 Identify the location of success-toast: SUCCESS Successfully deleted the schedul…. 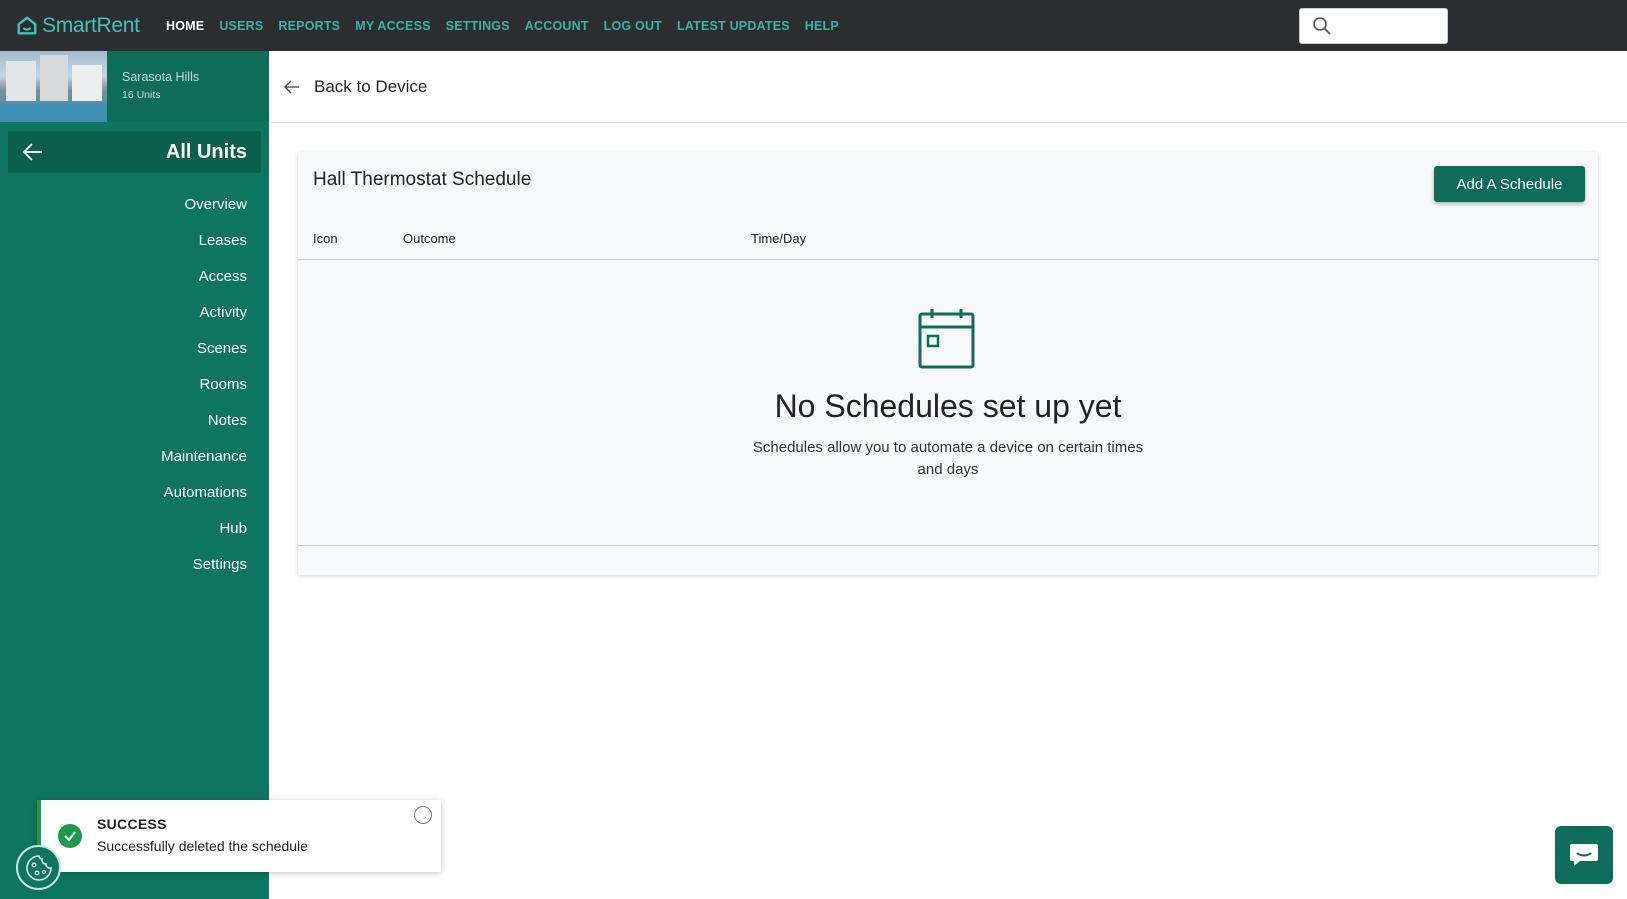
(239, 836).